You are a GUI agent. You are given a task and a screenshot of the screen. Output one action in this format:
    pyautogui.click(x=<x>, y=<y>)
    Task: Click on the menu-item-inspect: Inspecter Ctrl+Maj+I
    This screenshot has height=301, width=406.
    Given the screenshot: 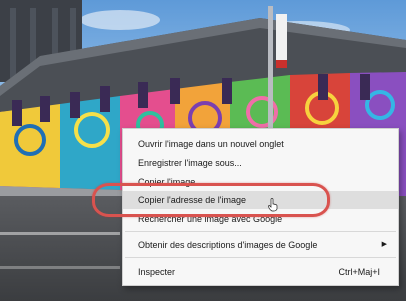 What is the action you would take?
    pyautogui.click(x=260, y=272)
    